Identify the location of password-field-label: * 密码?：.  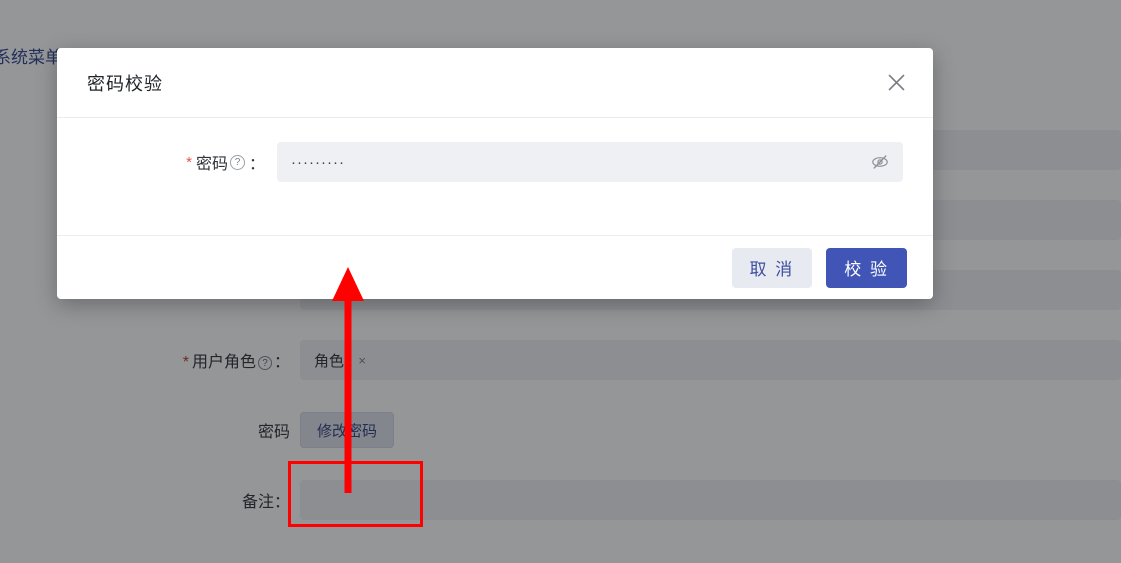
(182, 162).